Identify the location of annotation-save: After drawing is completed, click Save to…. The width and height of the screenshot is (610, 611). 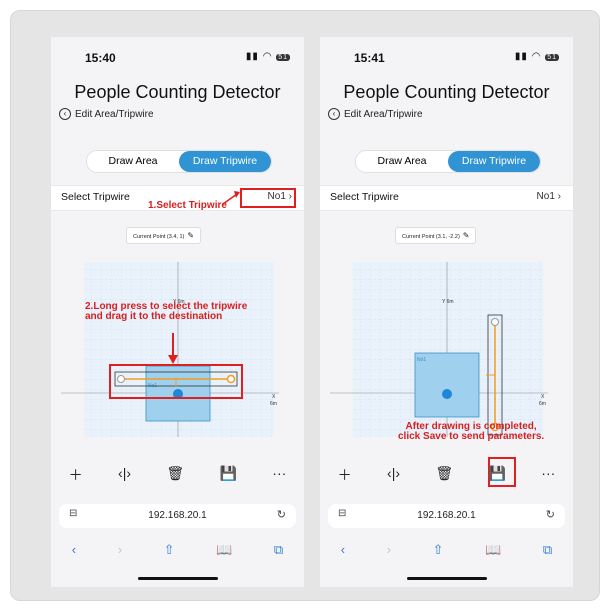
(471, 431).